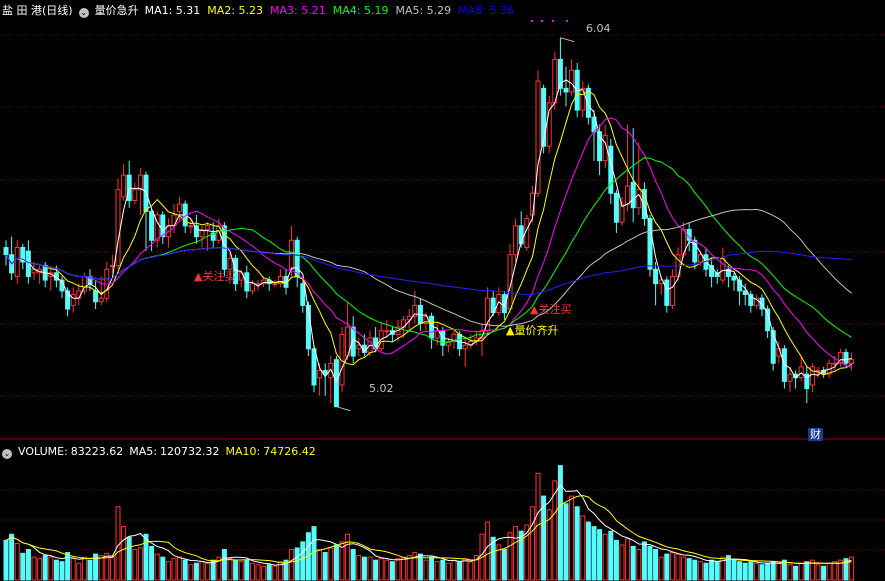  Describe the element at coordinates (567, 40) in the screenshot. I see `high-pointer` at that location.